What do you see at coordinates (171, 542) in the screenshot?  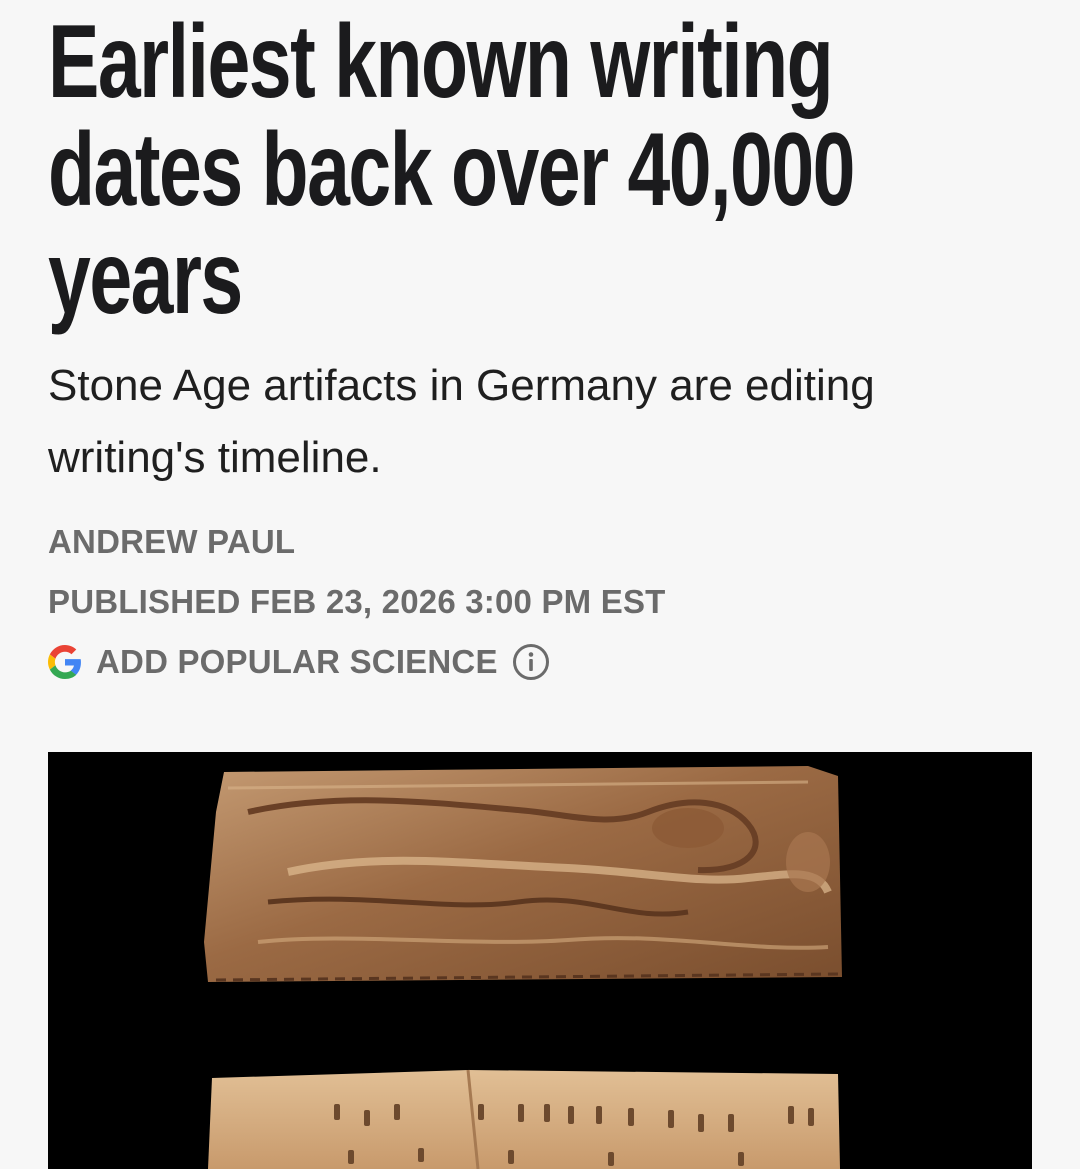 I see `author-byline: ANDREW PAUL` at bounding box center [171, 542].